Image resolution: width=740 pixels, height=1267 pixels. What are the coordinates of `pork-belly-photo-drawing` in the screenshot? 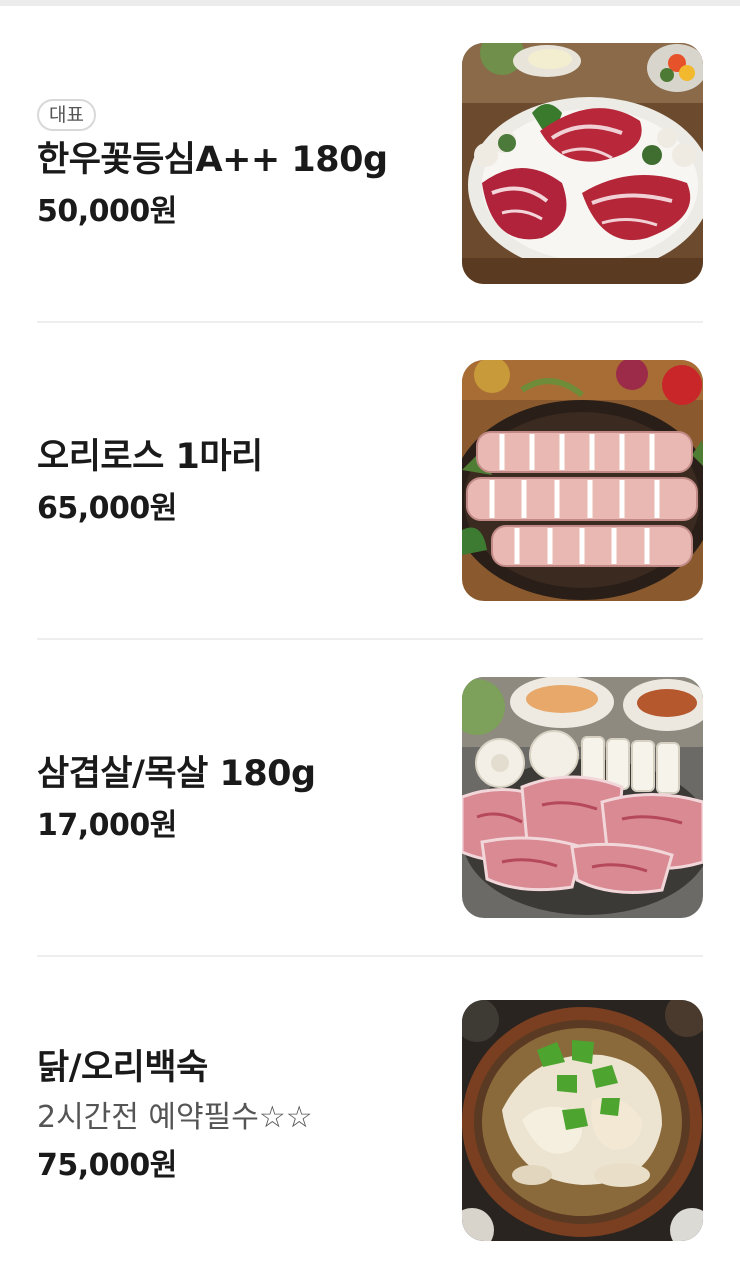 It's located at (582, 797).